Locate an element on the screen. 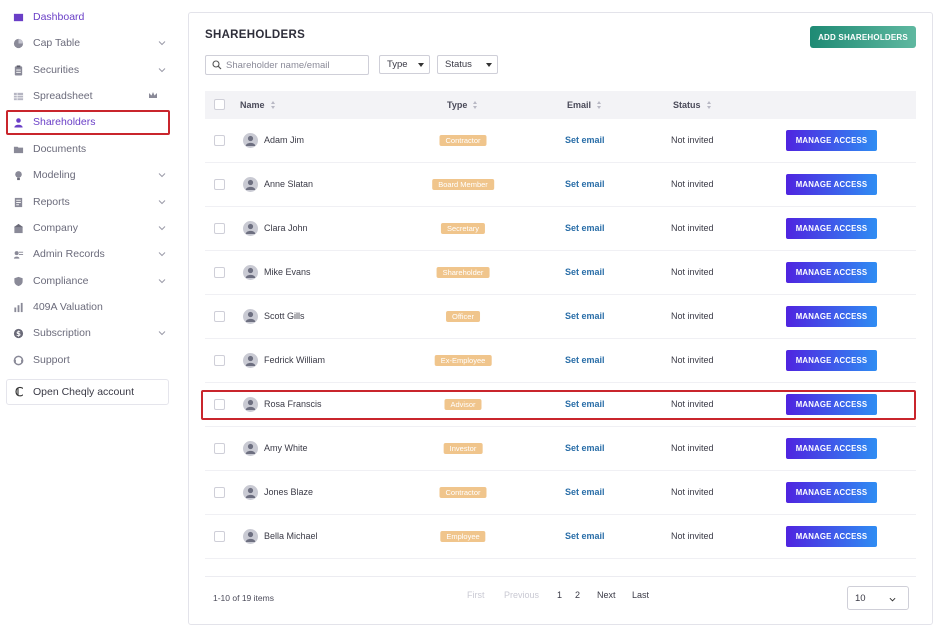 The height and width of the screenshot is (629, 939). shareholder-name: Scott Gills is located at coordinates (284, 316).